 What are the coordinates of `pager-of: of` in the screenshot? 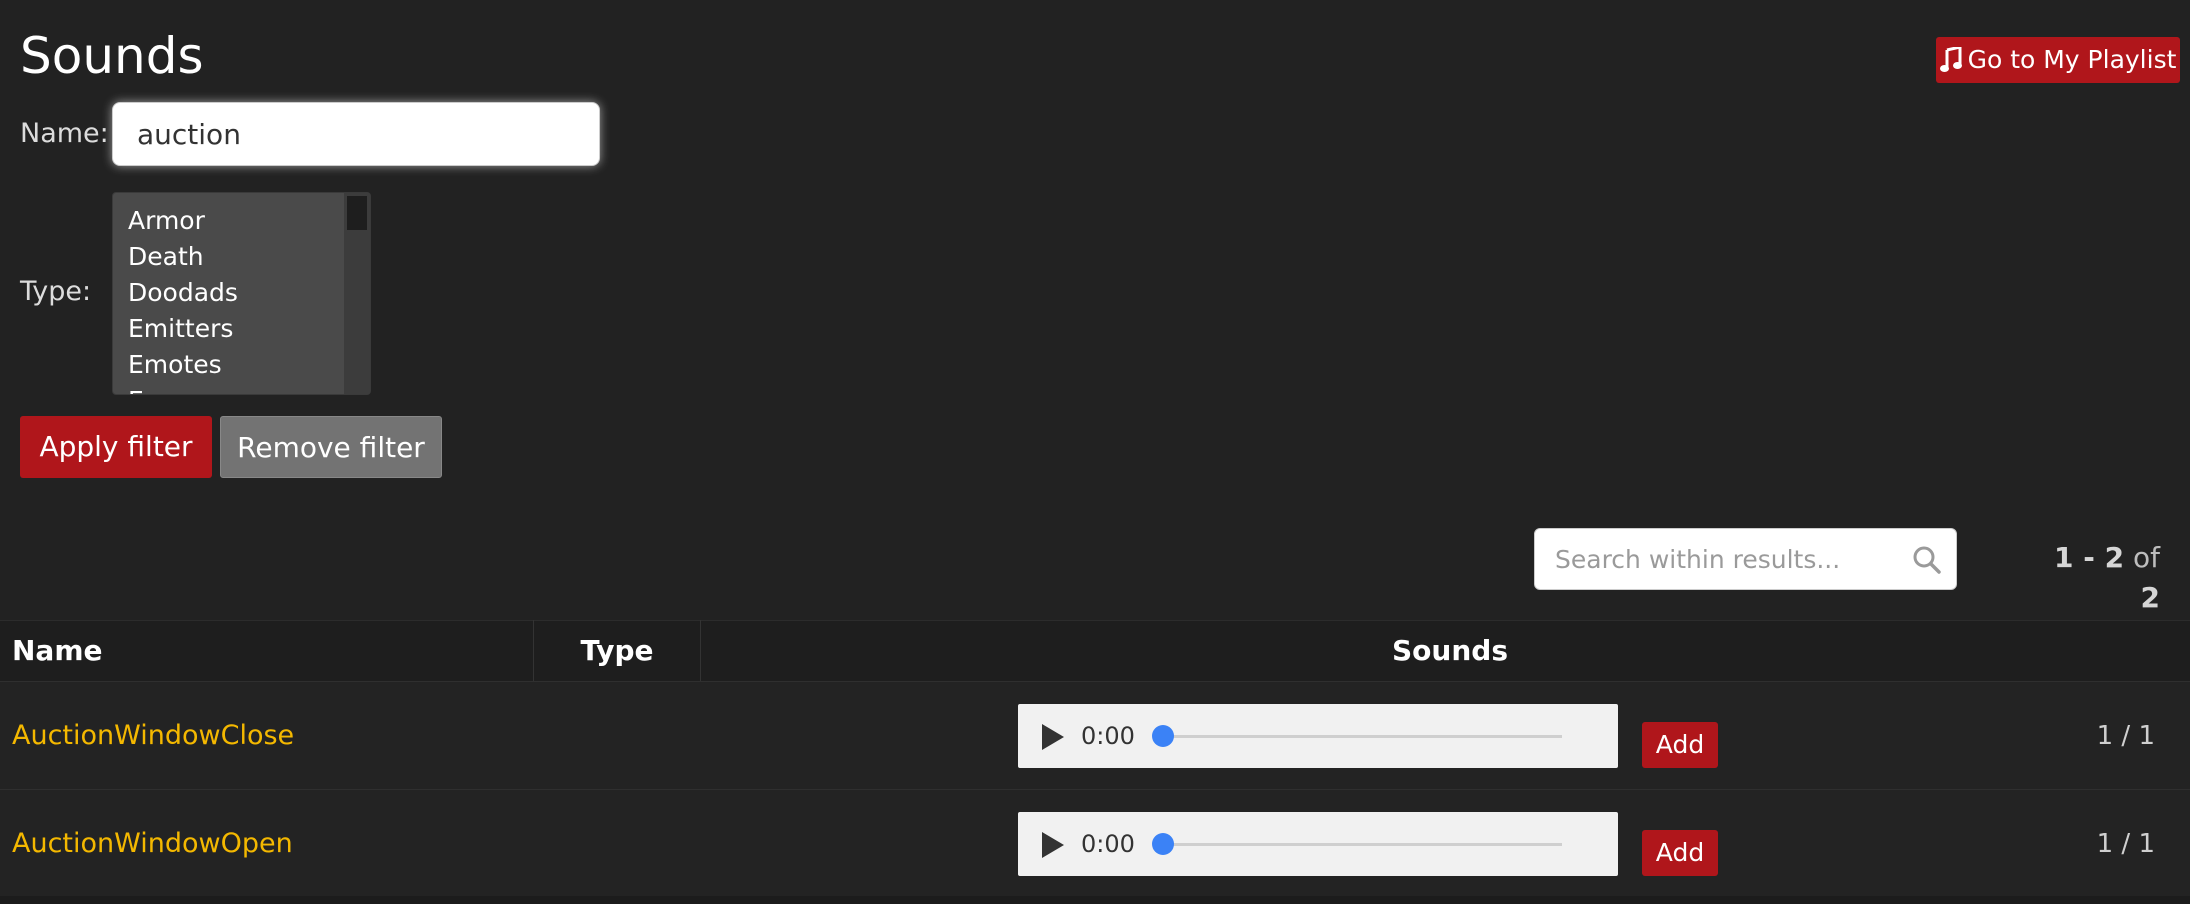 It's located at (2146, 557).